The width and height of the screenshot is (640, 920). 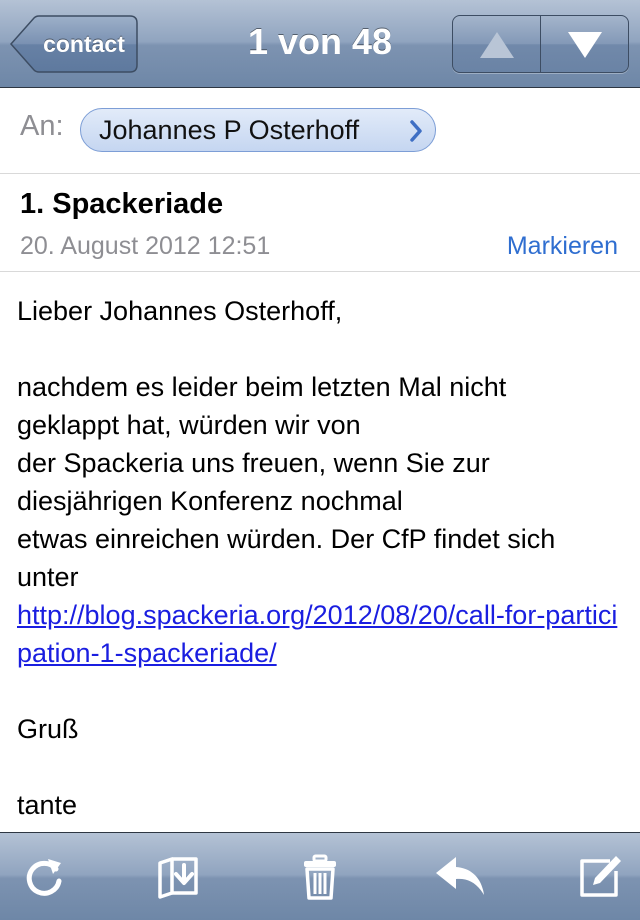 I want to click on previous-message-button, so click(x=497, y=44).